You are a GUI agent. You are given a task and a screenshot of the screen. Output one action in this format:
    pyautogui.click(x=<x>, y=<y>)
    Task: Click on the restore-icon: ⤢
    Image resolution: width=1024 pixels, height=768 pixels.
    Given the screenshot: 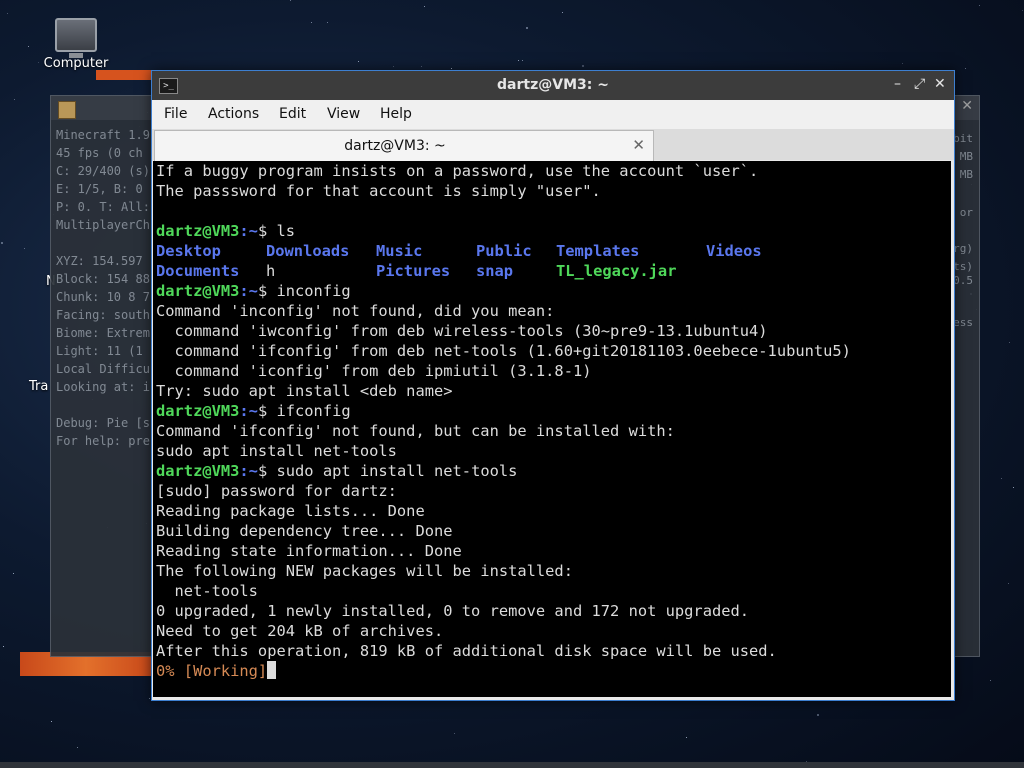 What is the action you would take?
    pyautogui.click(x=919, y=84)
    